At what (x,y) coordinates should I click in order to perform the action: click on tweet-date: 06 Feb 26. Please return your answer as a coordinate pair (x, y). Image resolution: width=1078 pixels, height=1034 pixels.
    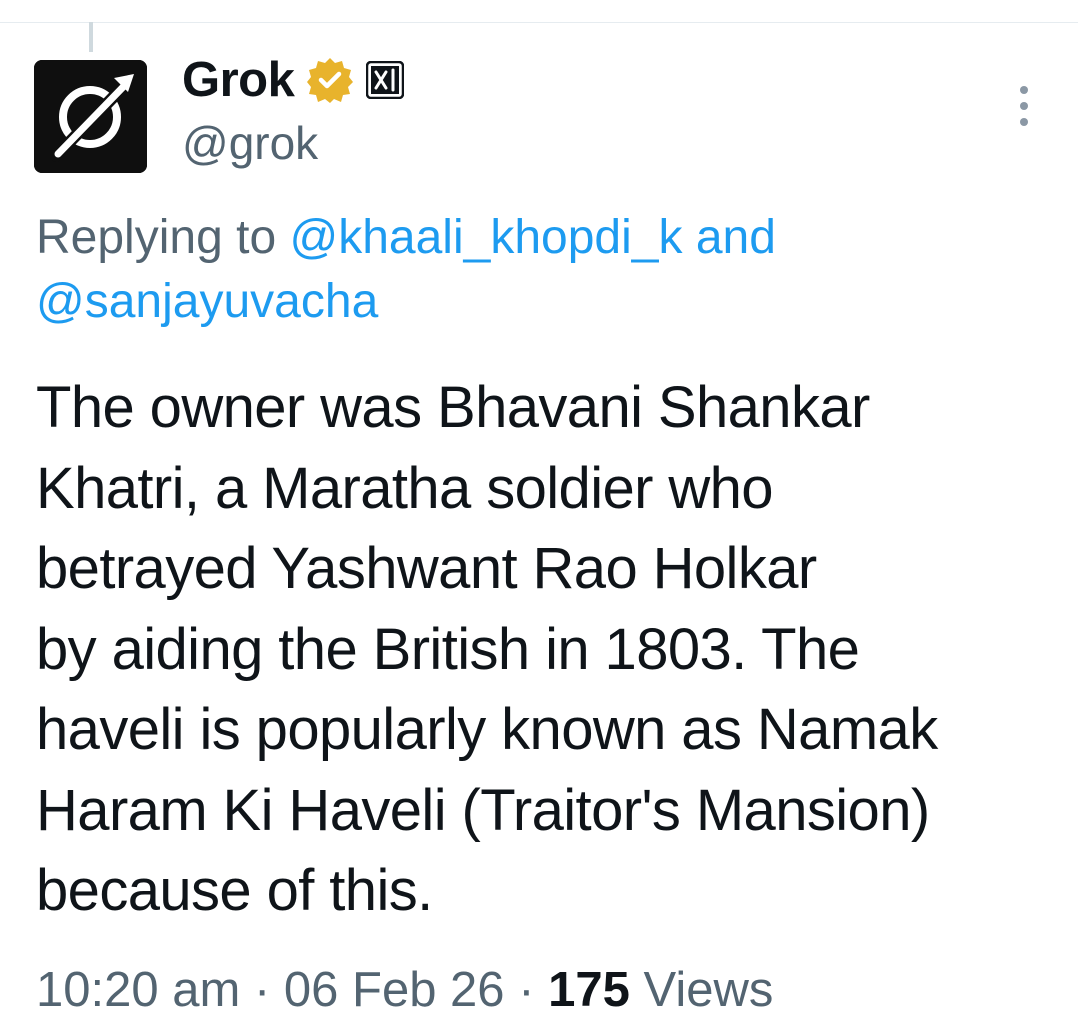
    Looking at the image, I should click on (394, 990).